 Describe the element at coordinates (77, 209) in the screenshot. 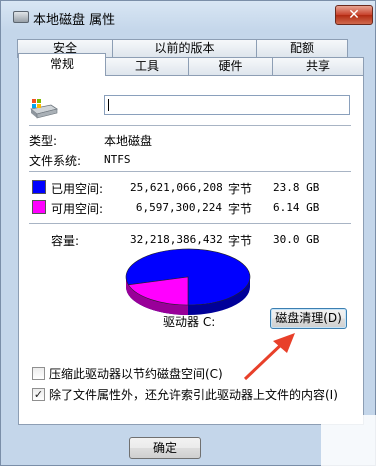

I see `free-space-label: 可用空间:` at that location.